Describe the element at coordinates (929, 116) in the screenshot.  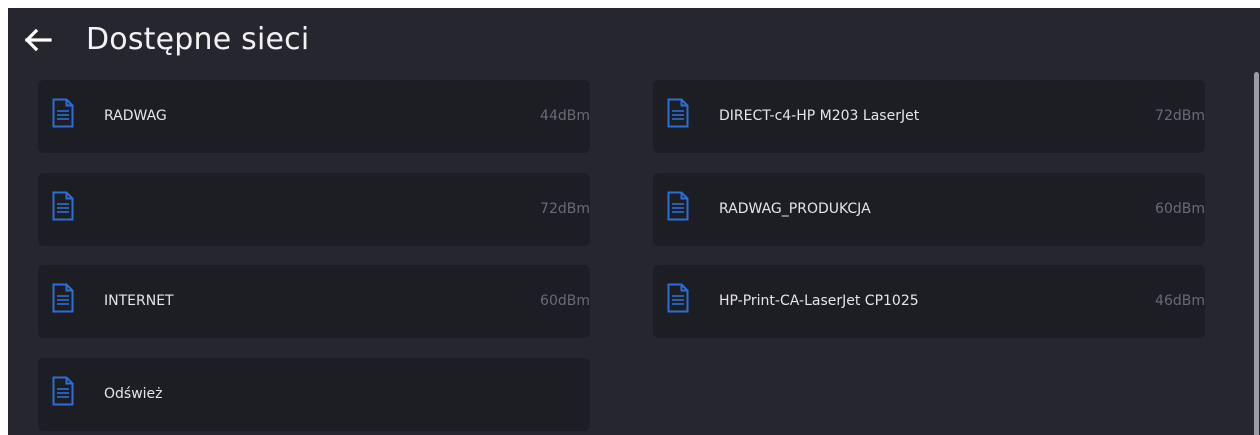
I see `network-item: DIRECT-c4-HP M203 LaserJet 72dBm` at that location.